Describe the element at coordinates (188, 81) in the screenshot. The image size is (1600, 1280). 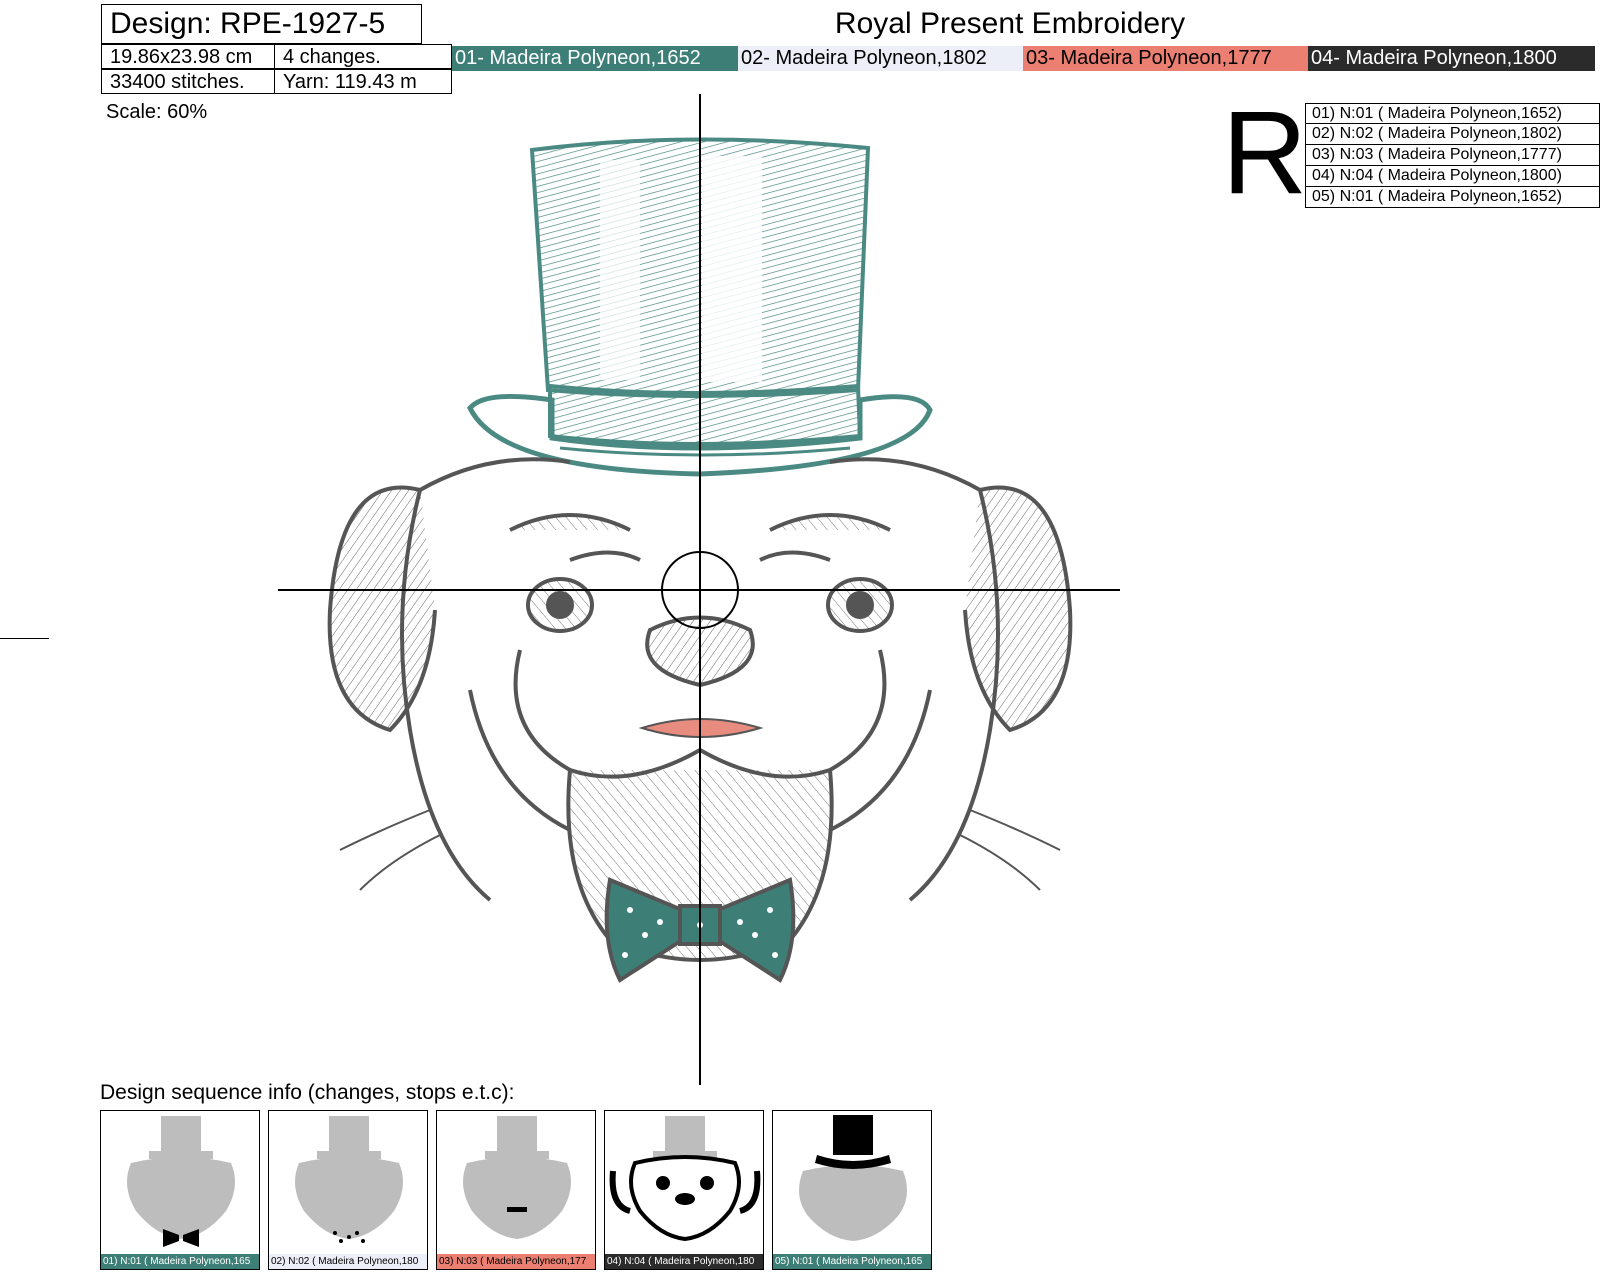
I see `stitch-count: 33400 stitches.` at that location.